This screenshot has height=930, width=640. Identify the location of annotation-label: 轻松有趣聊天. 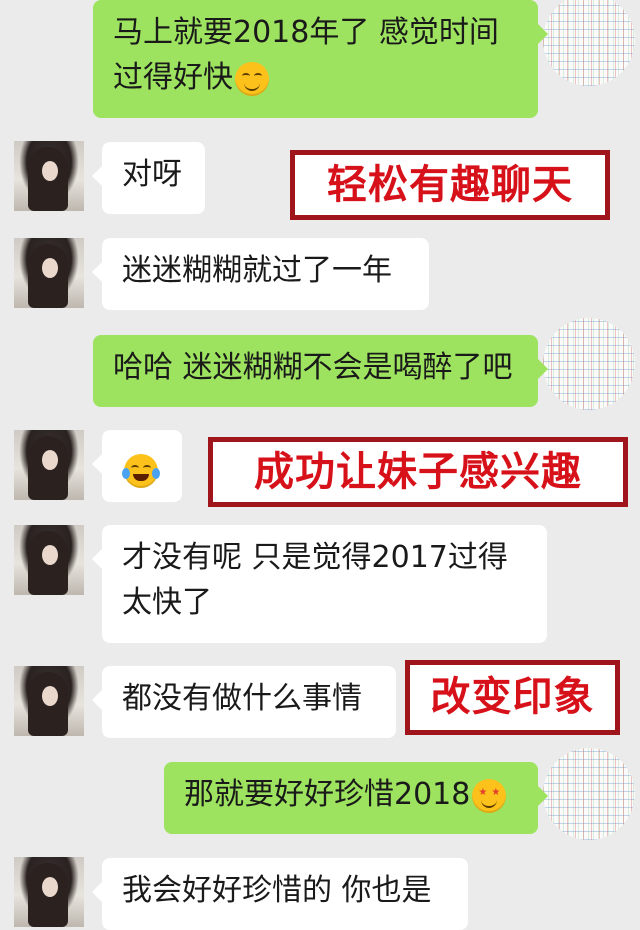
(450, 185).